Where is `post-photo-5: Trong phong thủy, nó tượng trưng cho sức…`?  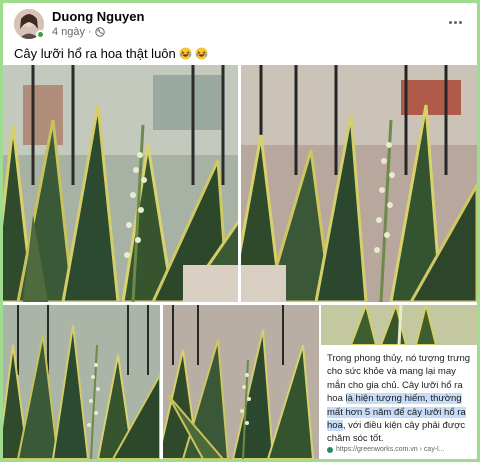
post-photo-5: Trong phong thủy, nó tượng trưng cho sức… is located at coordinates (399, 382).